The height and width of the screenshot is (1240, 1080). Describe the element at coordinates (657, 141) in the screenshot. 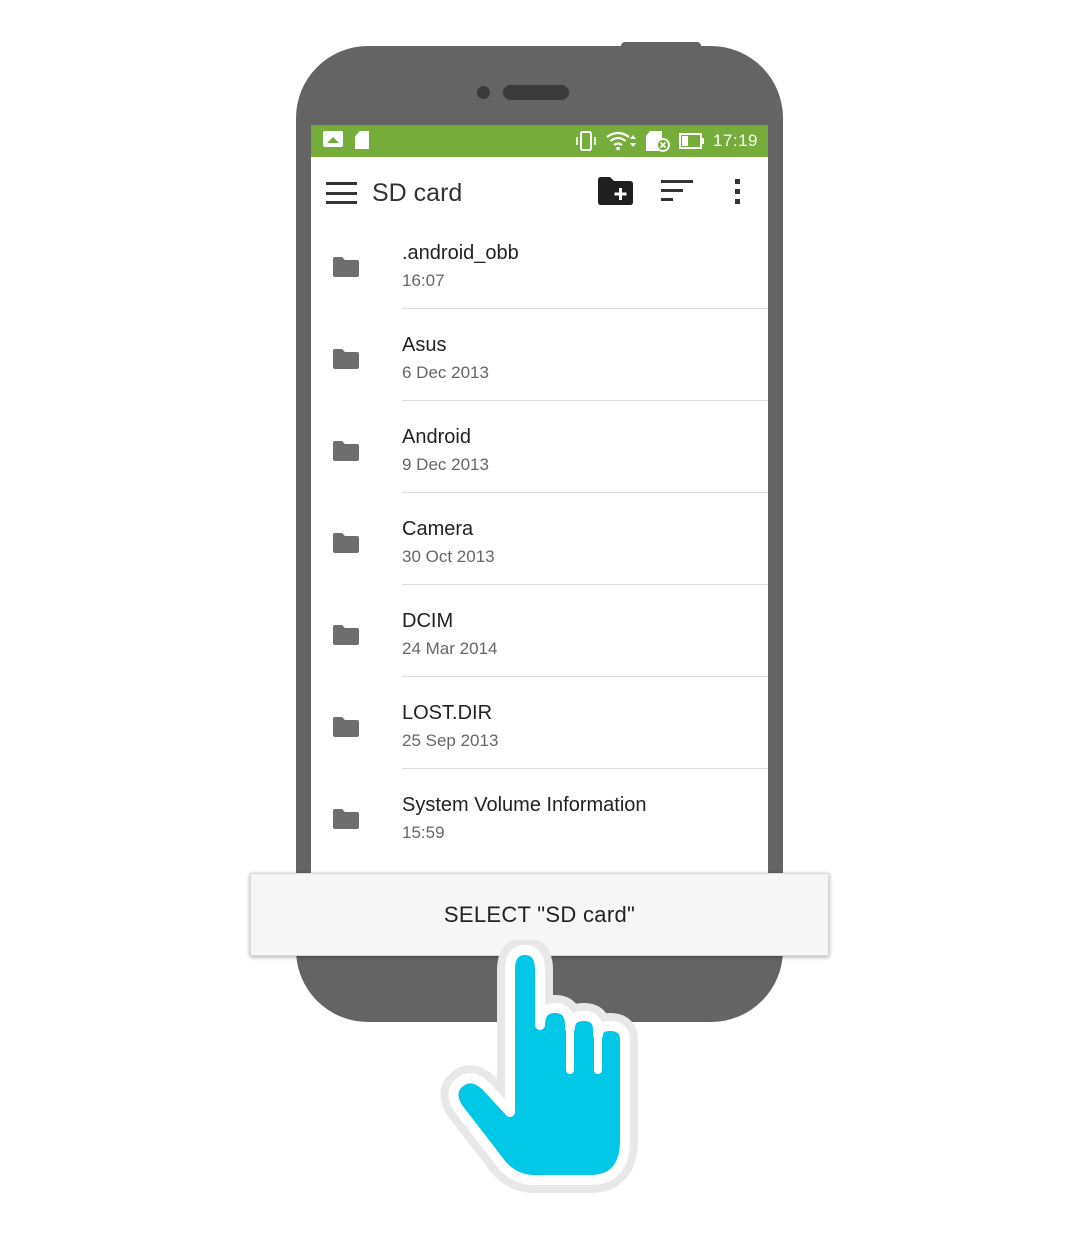

I see `sd-card-error-icon` at that location.